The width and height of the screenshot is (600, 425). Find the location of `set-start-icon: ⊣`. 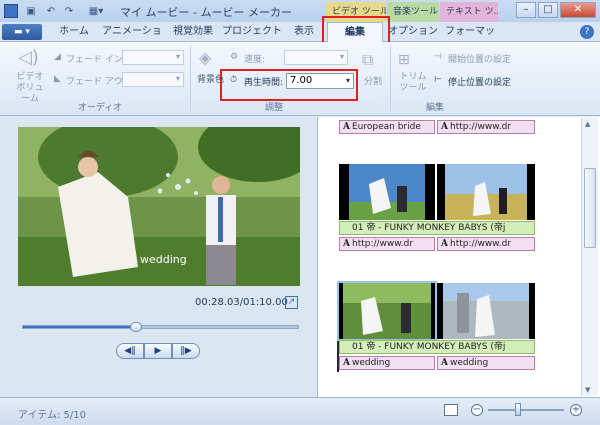

set-start-icon: ⊣ is located at coordinates (438, 57).